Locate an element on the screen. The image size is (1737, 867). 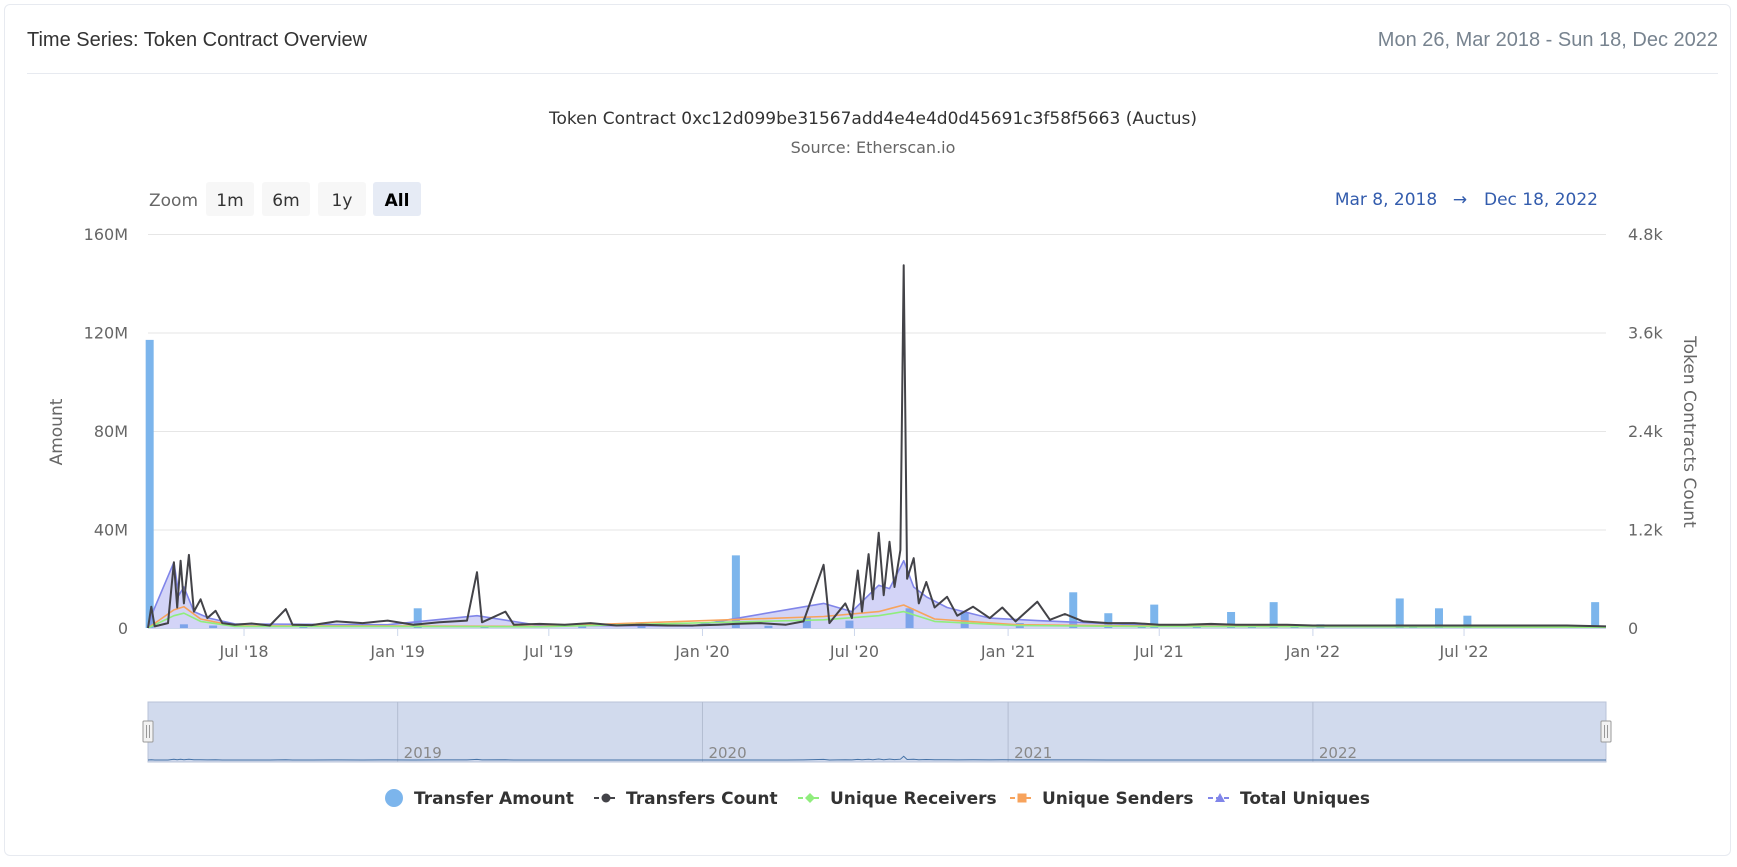
navigator-window is located at coordinates (877, 732).